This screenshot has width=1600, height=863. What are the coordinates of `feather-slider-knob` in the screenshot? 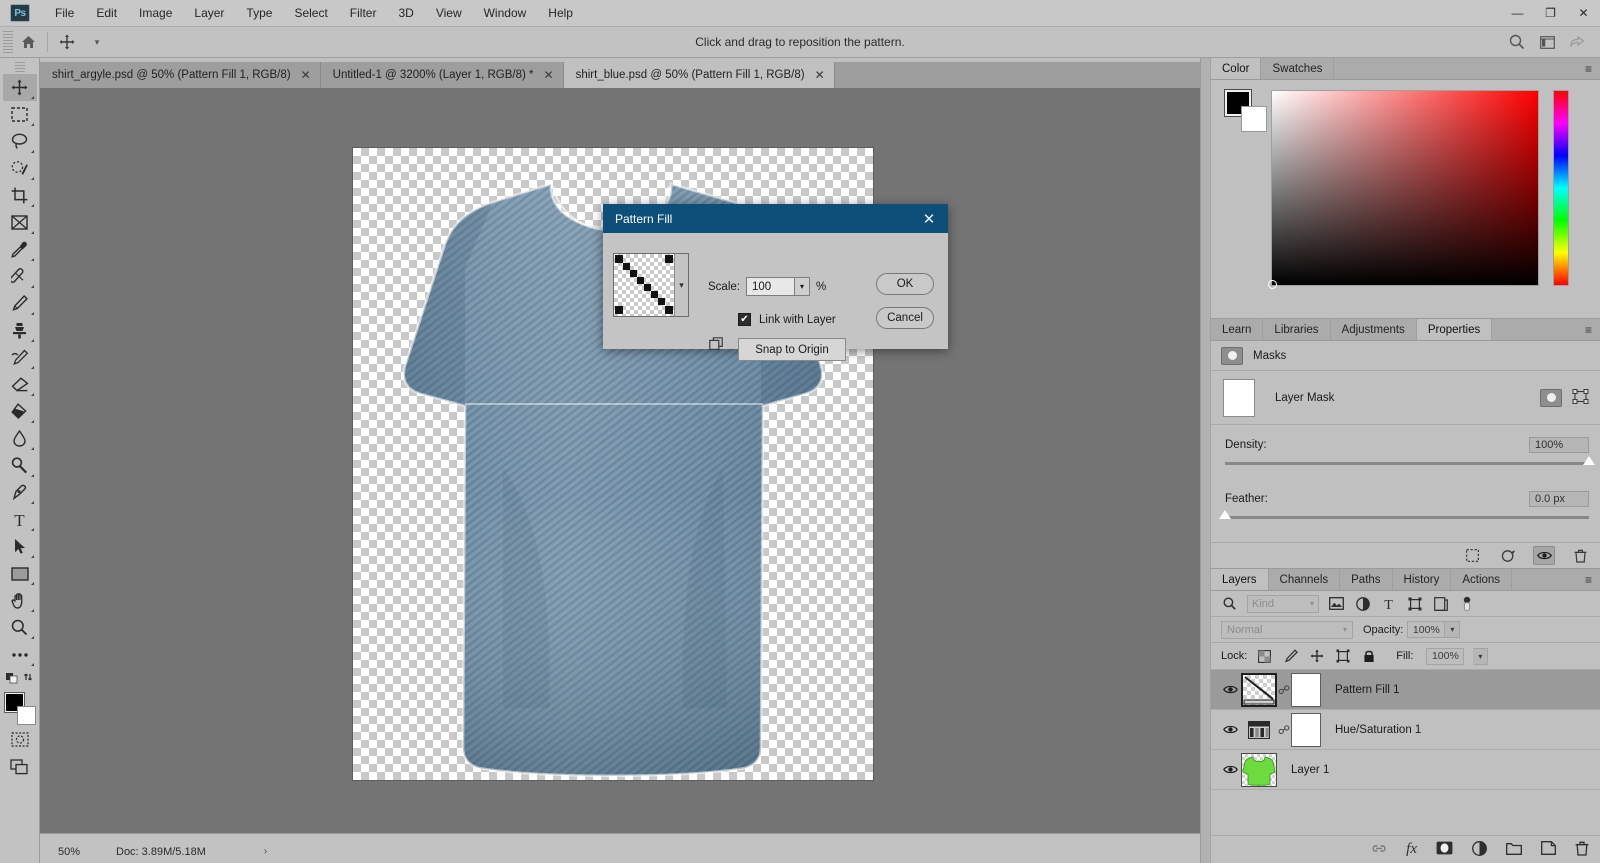 It's located at (1225, 514).